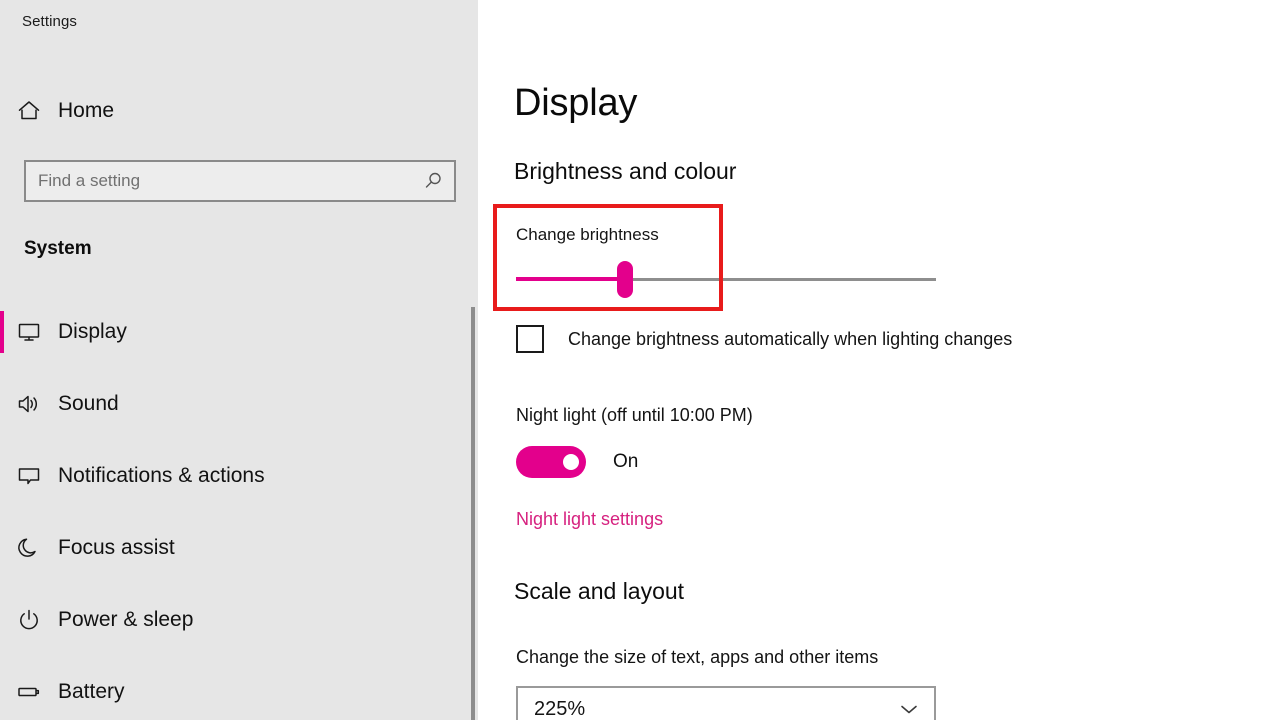 This screenshot has height=720, width=1280. I want to click on night-light-settings-link: Night light settings, so click(589, 519).